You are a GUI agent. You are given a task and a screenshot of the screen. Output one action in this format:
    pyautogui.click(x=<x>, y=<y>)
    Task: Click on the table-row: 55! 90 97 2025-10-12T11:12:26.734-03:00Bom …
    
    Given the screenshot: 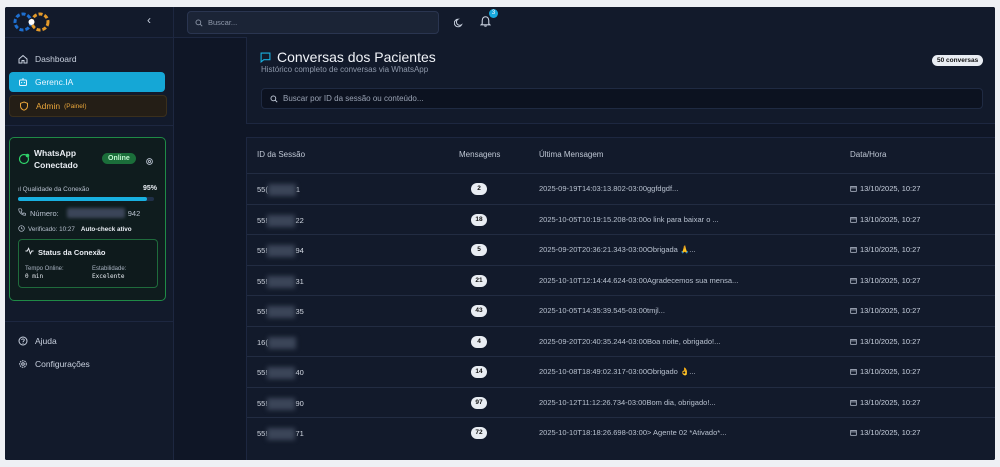 What is the action you would take?
    pyautogui.click(x=621, y=402)
    